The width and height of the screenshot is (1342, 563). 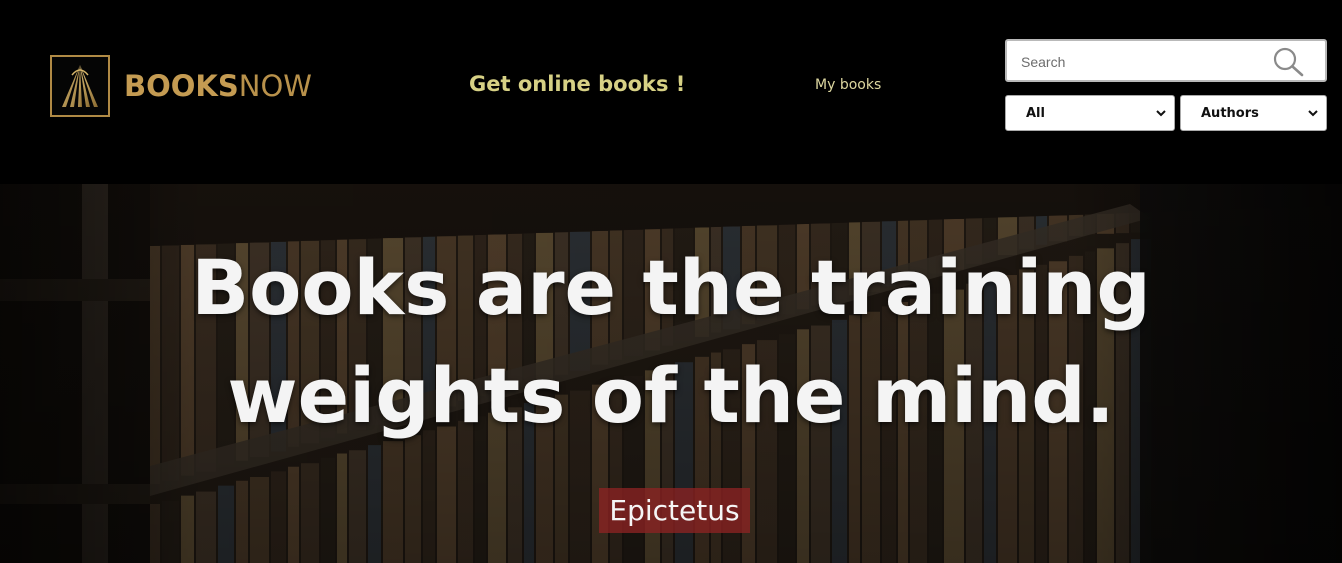 I want to click on search-type-select-value: Authors, so click(x=1230, y=113).